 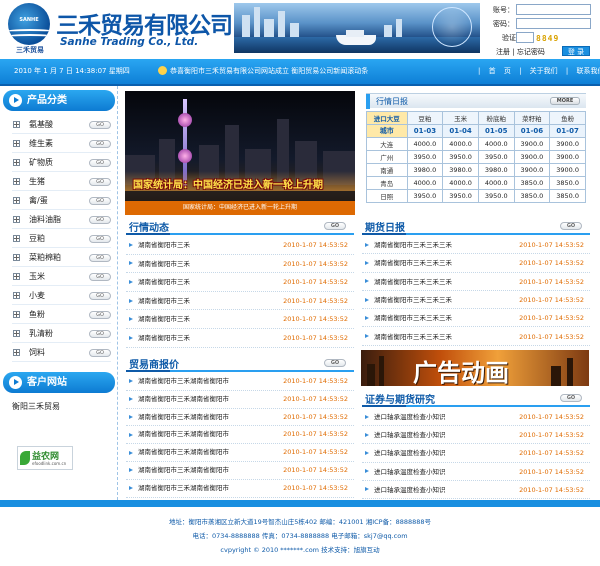 What do you see at coordinates (269, 71) in the screenshot?
I see `news-marquee: 恭喜衡阳市三禾贸易有限公司网站成立 衡阳贸易公司新闻滚动条` at bounding box center [269, 71].